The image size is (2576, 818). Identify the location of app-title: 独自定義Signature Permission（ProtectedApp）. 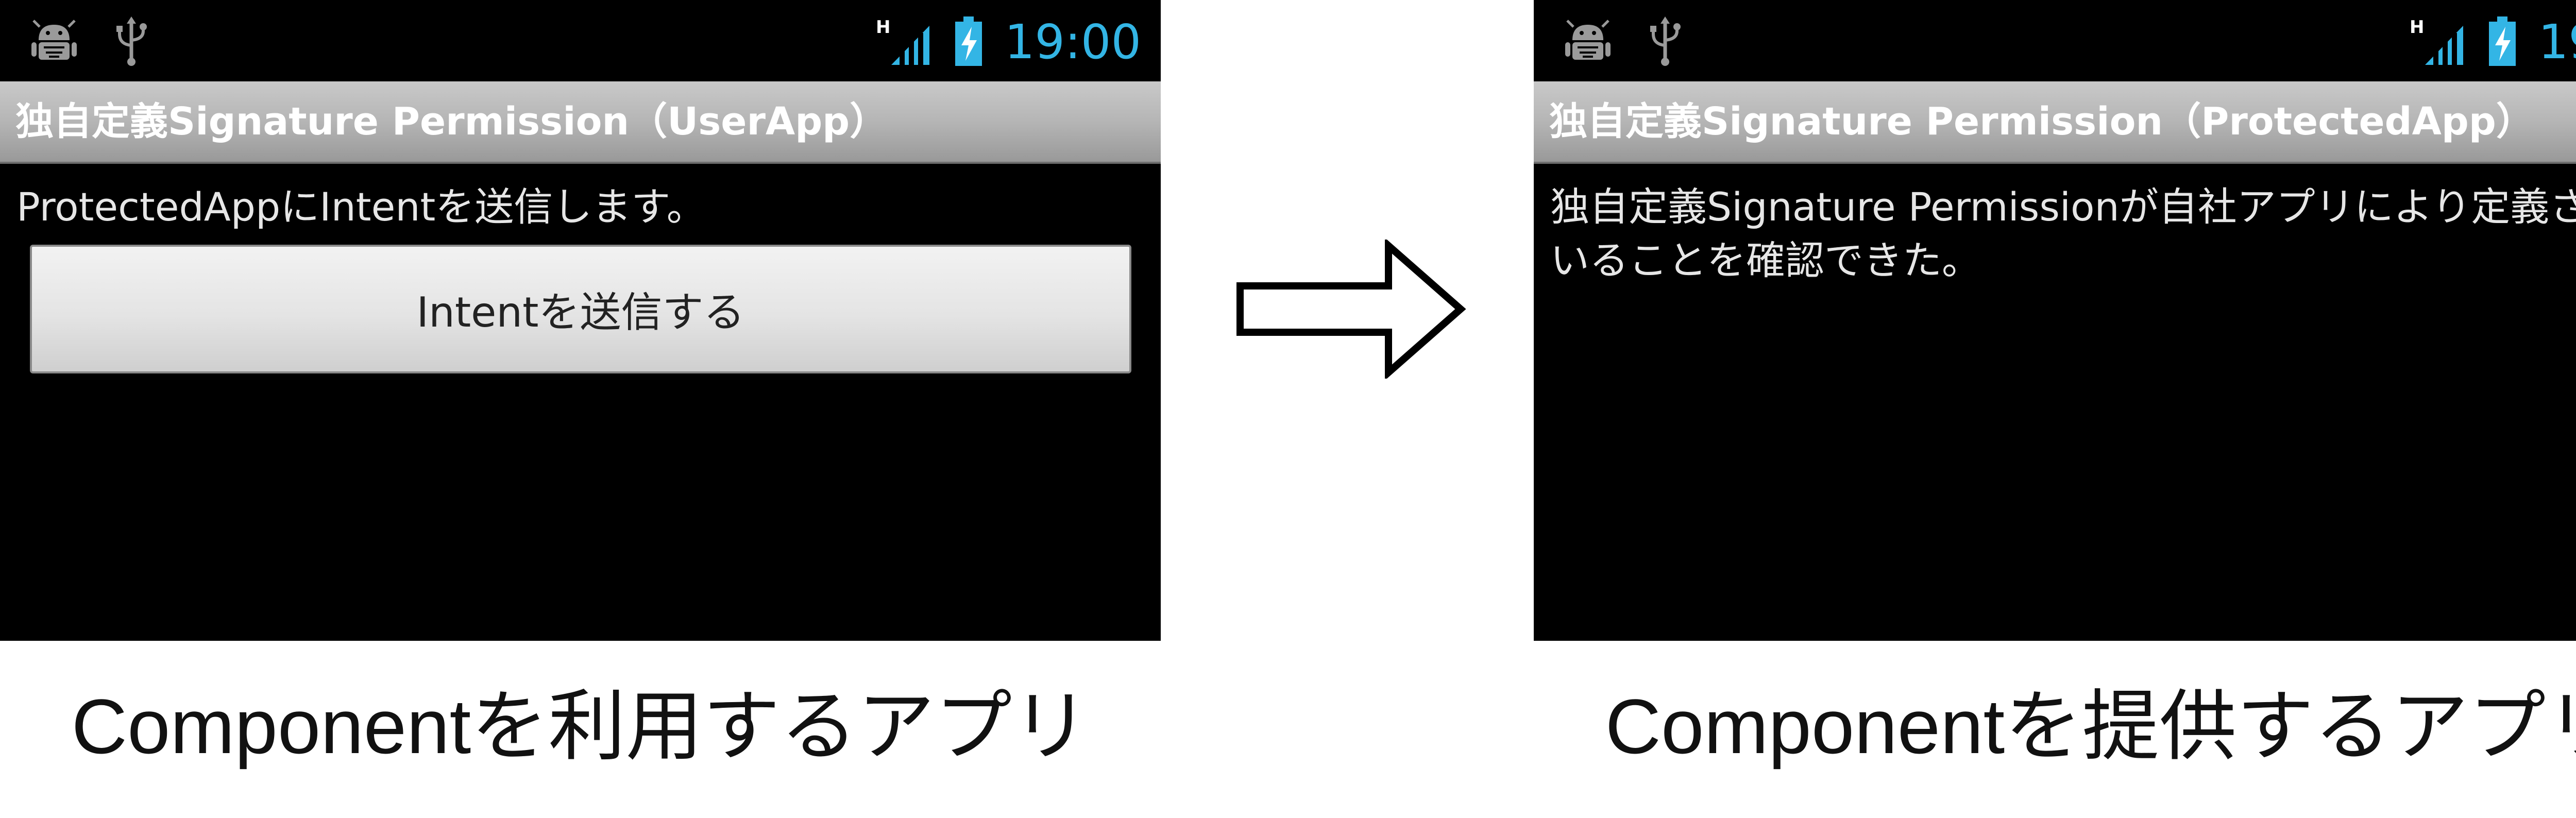
(2041, 121).